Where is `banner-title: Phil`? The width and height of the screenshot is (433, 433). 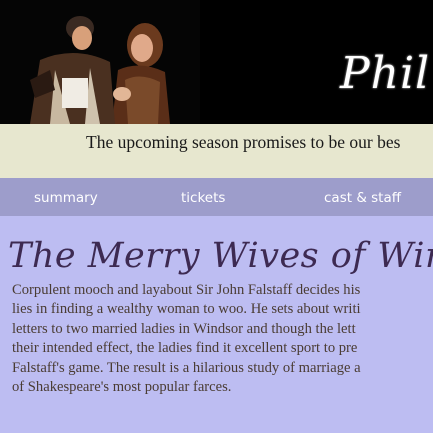
banner-title: Phil is located at coordinates (385, 73).